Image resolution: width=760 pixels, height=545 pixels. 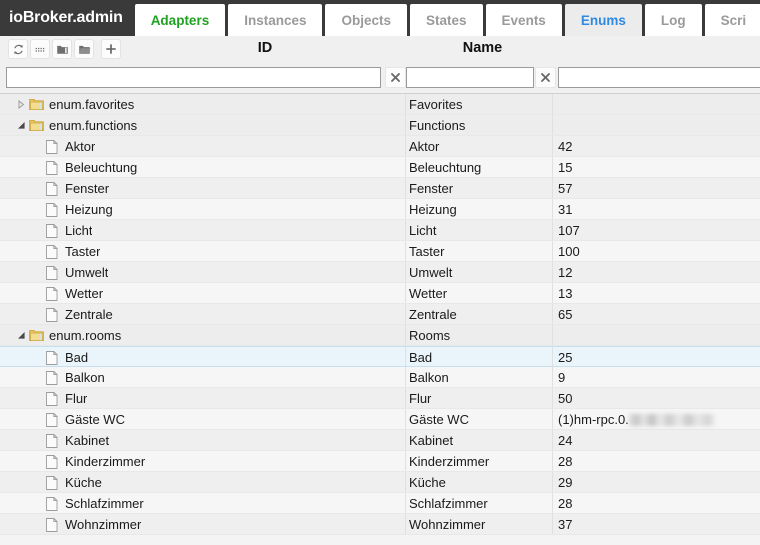 I want to click on cell-id: Schlafzimmer, so click(x=202, y=503).